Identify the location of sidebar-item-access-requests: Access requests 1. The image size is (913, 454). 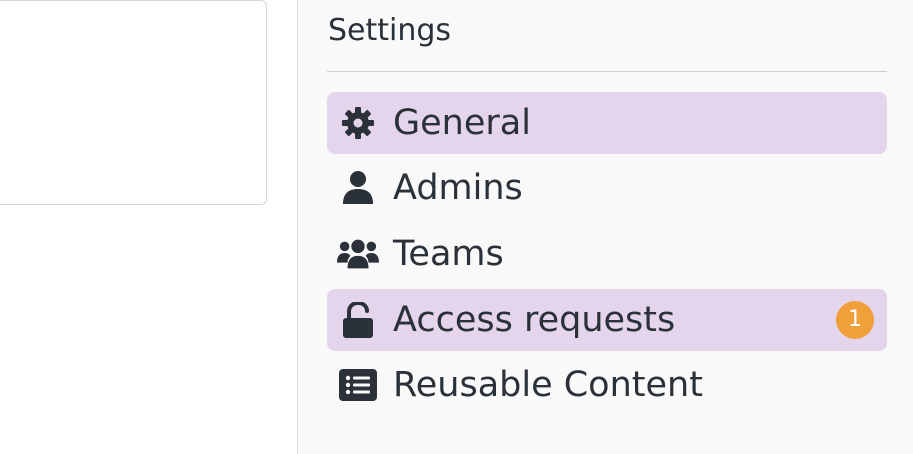
(607, 320).